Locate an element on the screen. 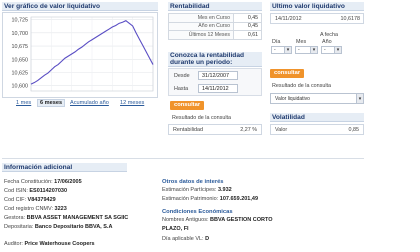 The image size is (420, 252). valor-result-select-value: Valor liquidativo is located at coordinates (292, 99).